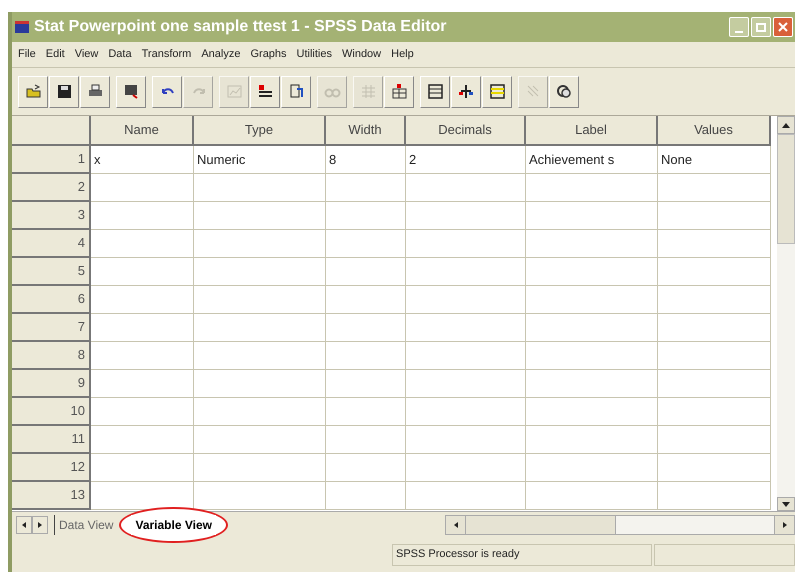 Image resolution: width=795 pixels, height=572 pixels. What do you see at coordinates (51, 216) in the screenshot?
I see `row-header: 3` at bounding box center [51, 216].